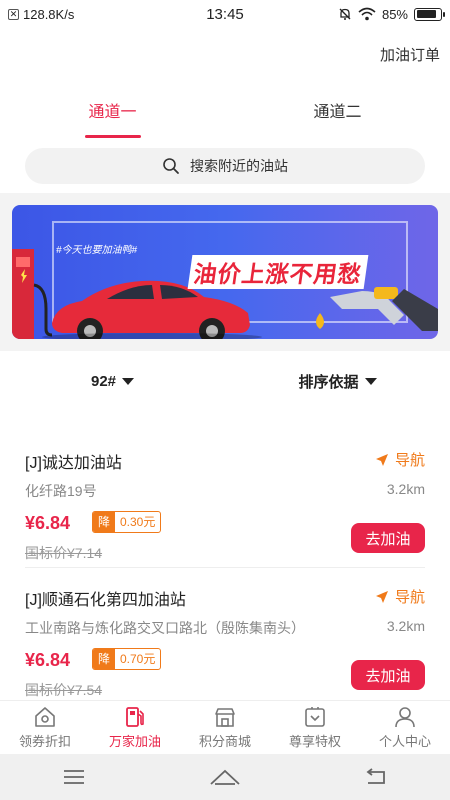 This screenshot has height=800, width=450. Describe the element at coordinates (134, 741) in the screenshot. I see `tabbar-label: 万家加油` at that location.